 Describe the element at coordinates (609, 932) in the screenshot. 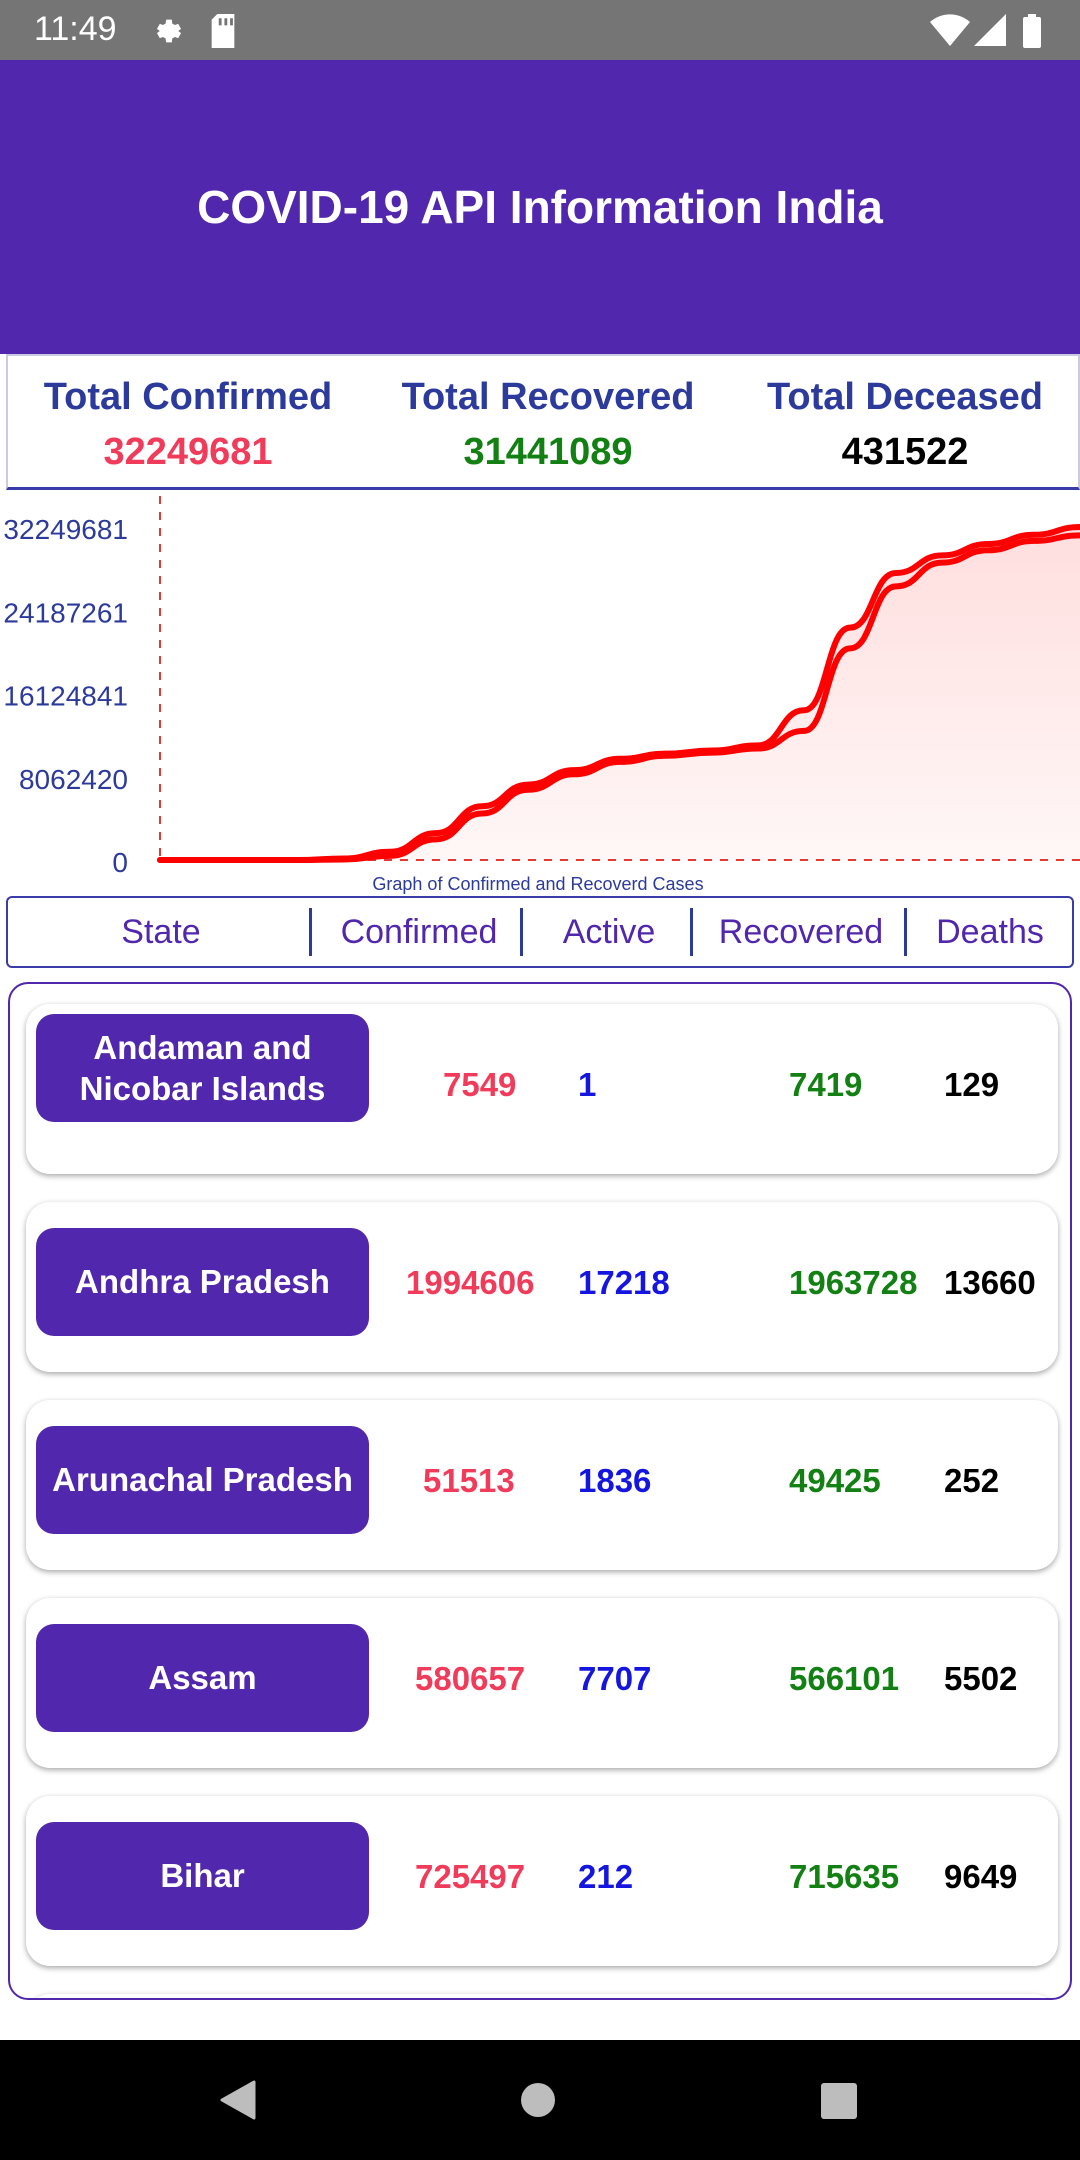

I see `header-active: Active` at that location.